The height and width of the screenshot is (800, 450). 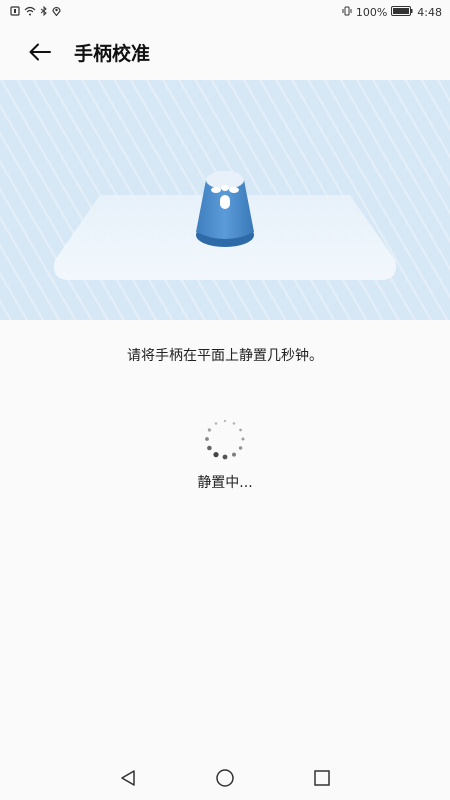 I want to click on wifi-icon, so click(x=30, y=12).